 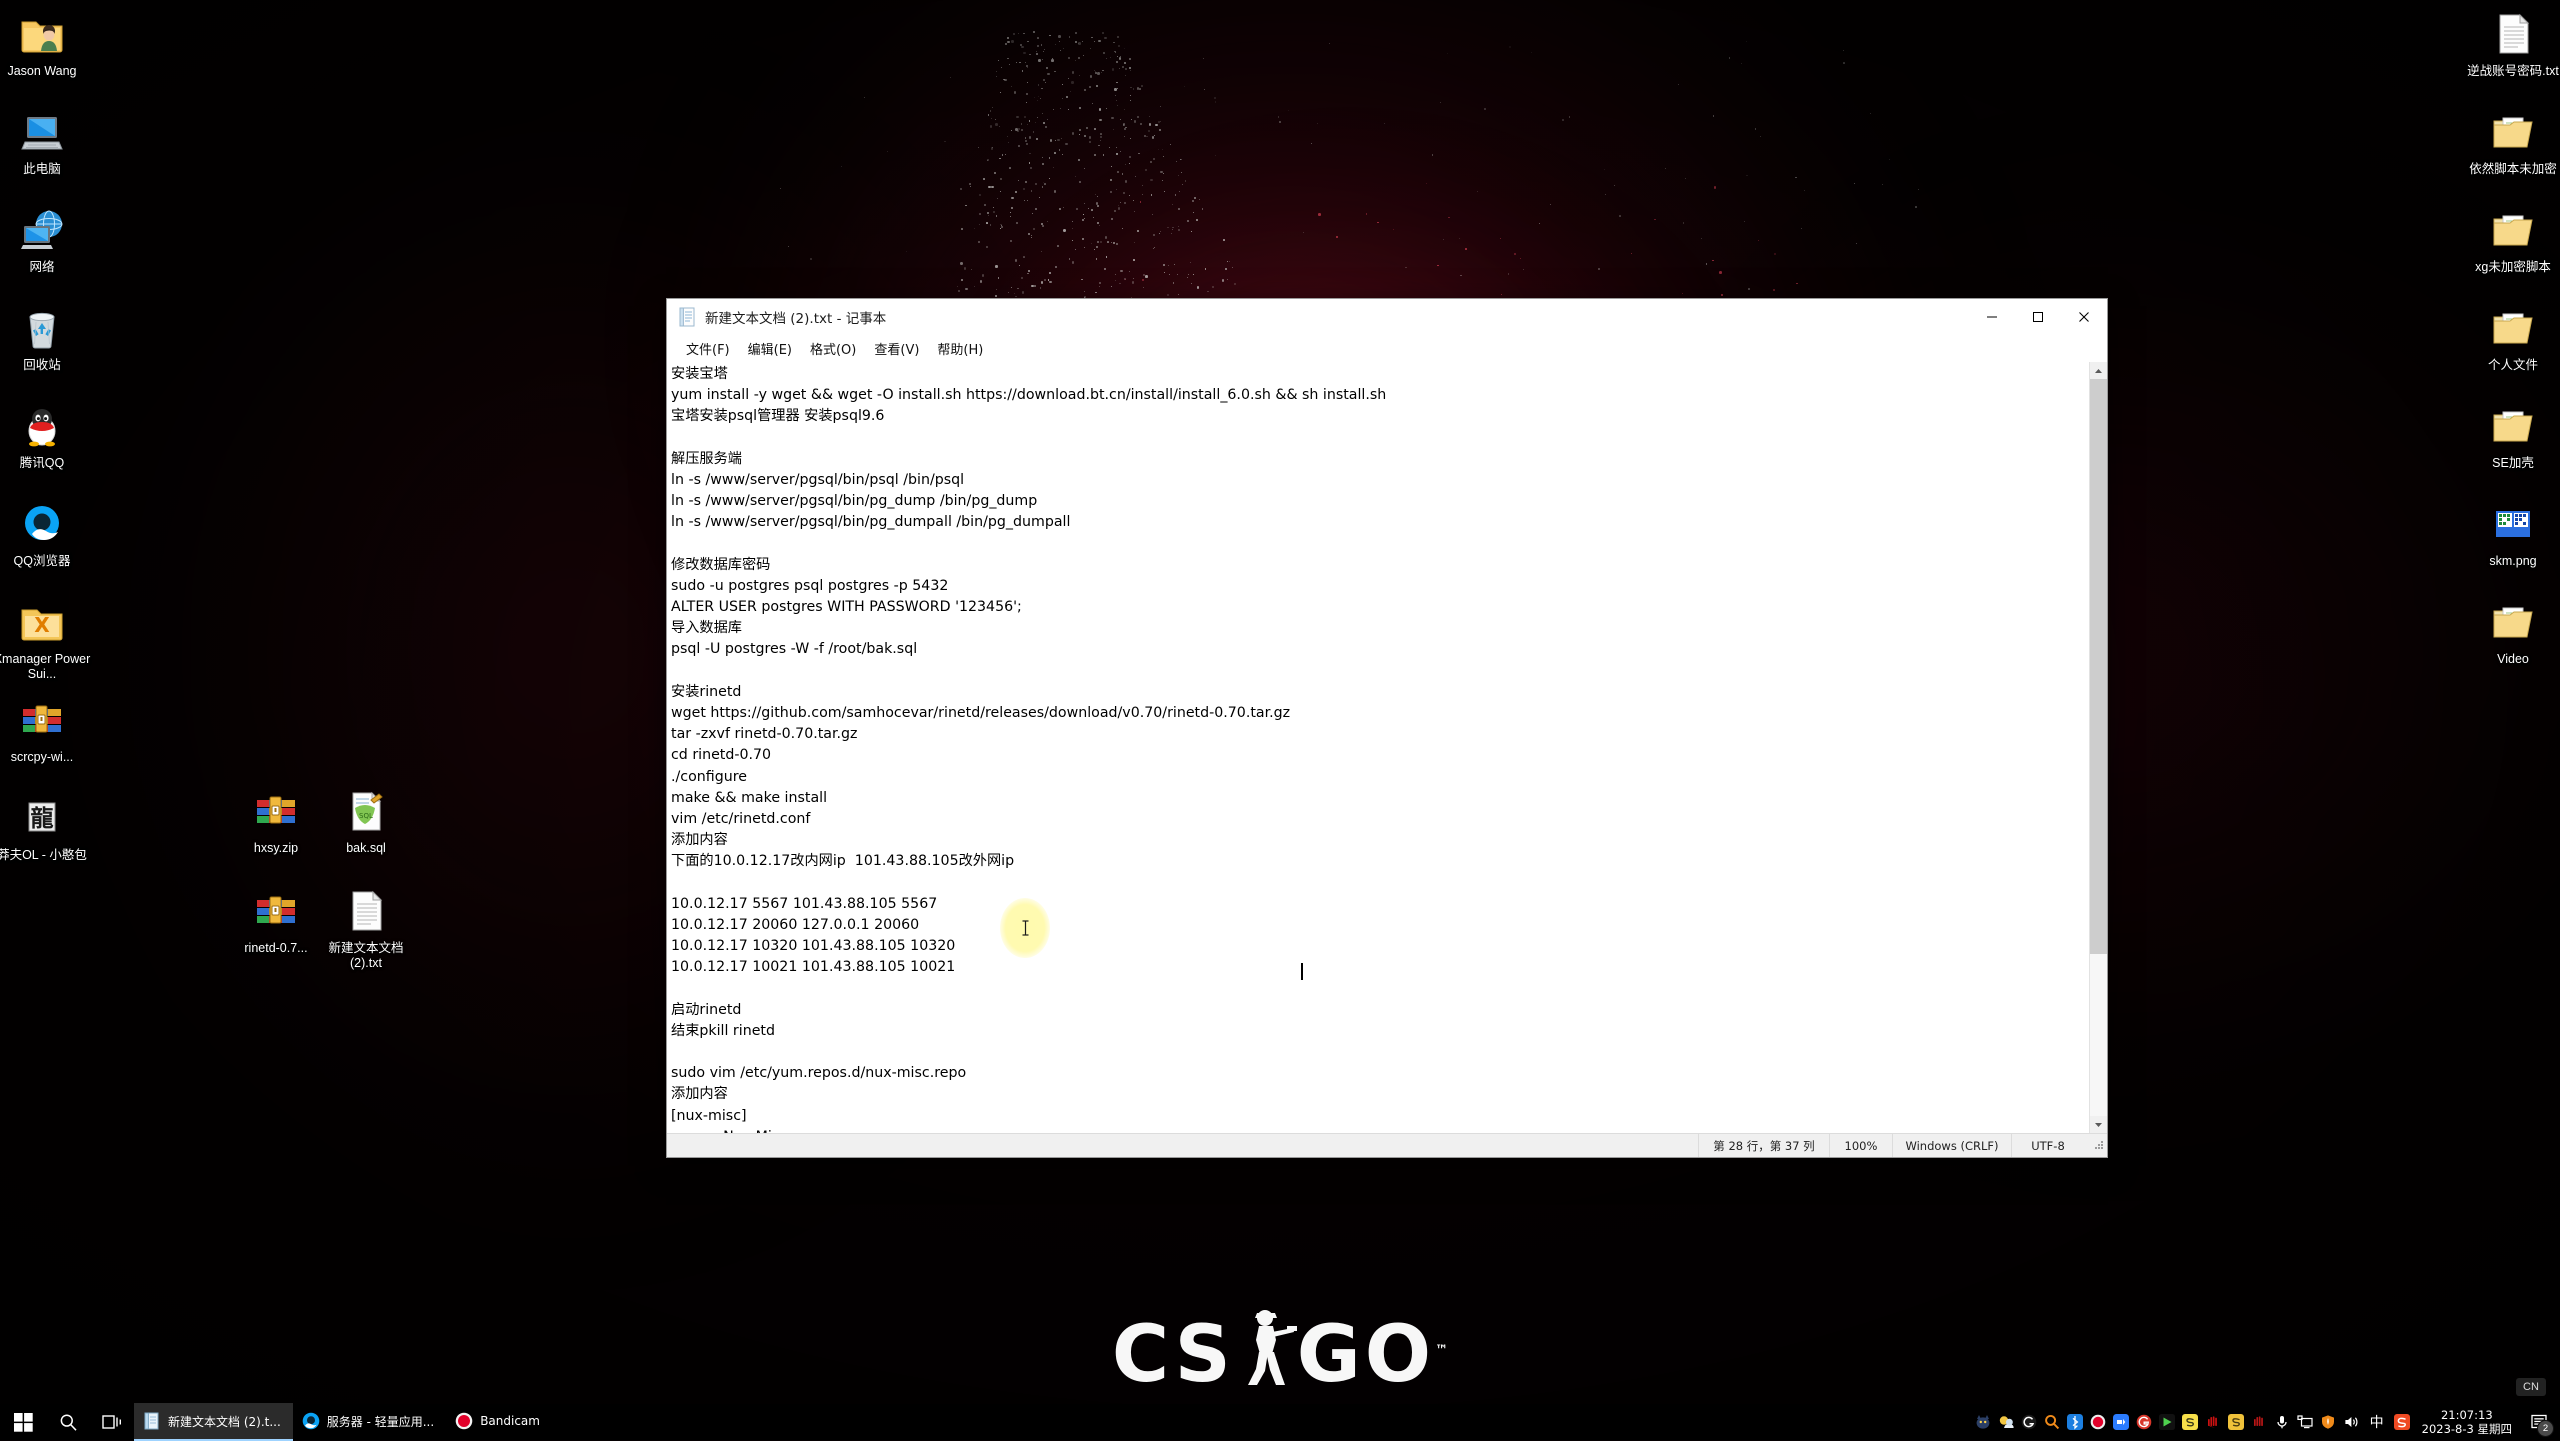 I want to click on recycle-bin-icon, so click(x=42, y=330).